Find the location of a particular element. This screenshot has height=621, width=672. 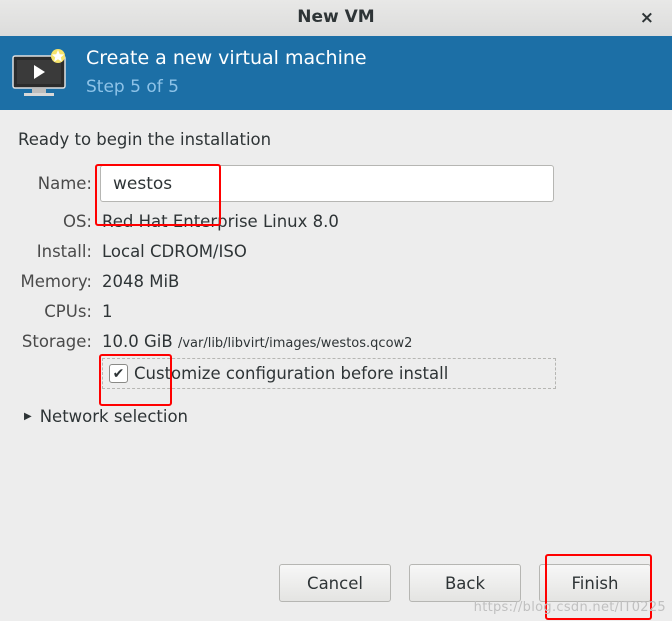

banner-title: Create a new virtual machine is located at coordinates (226, 58).